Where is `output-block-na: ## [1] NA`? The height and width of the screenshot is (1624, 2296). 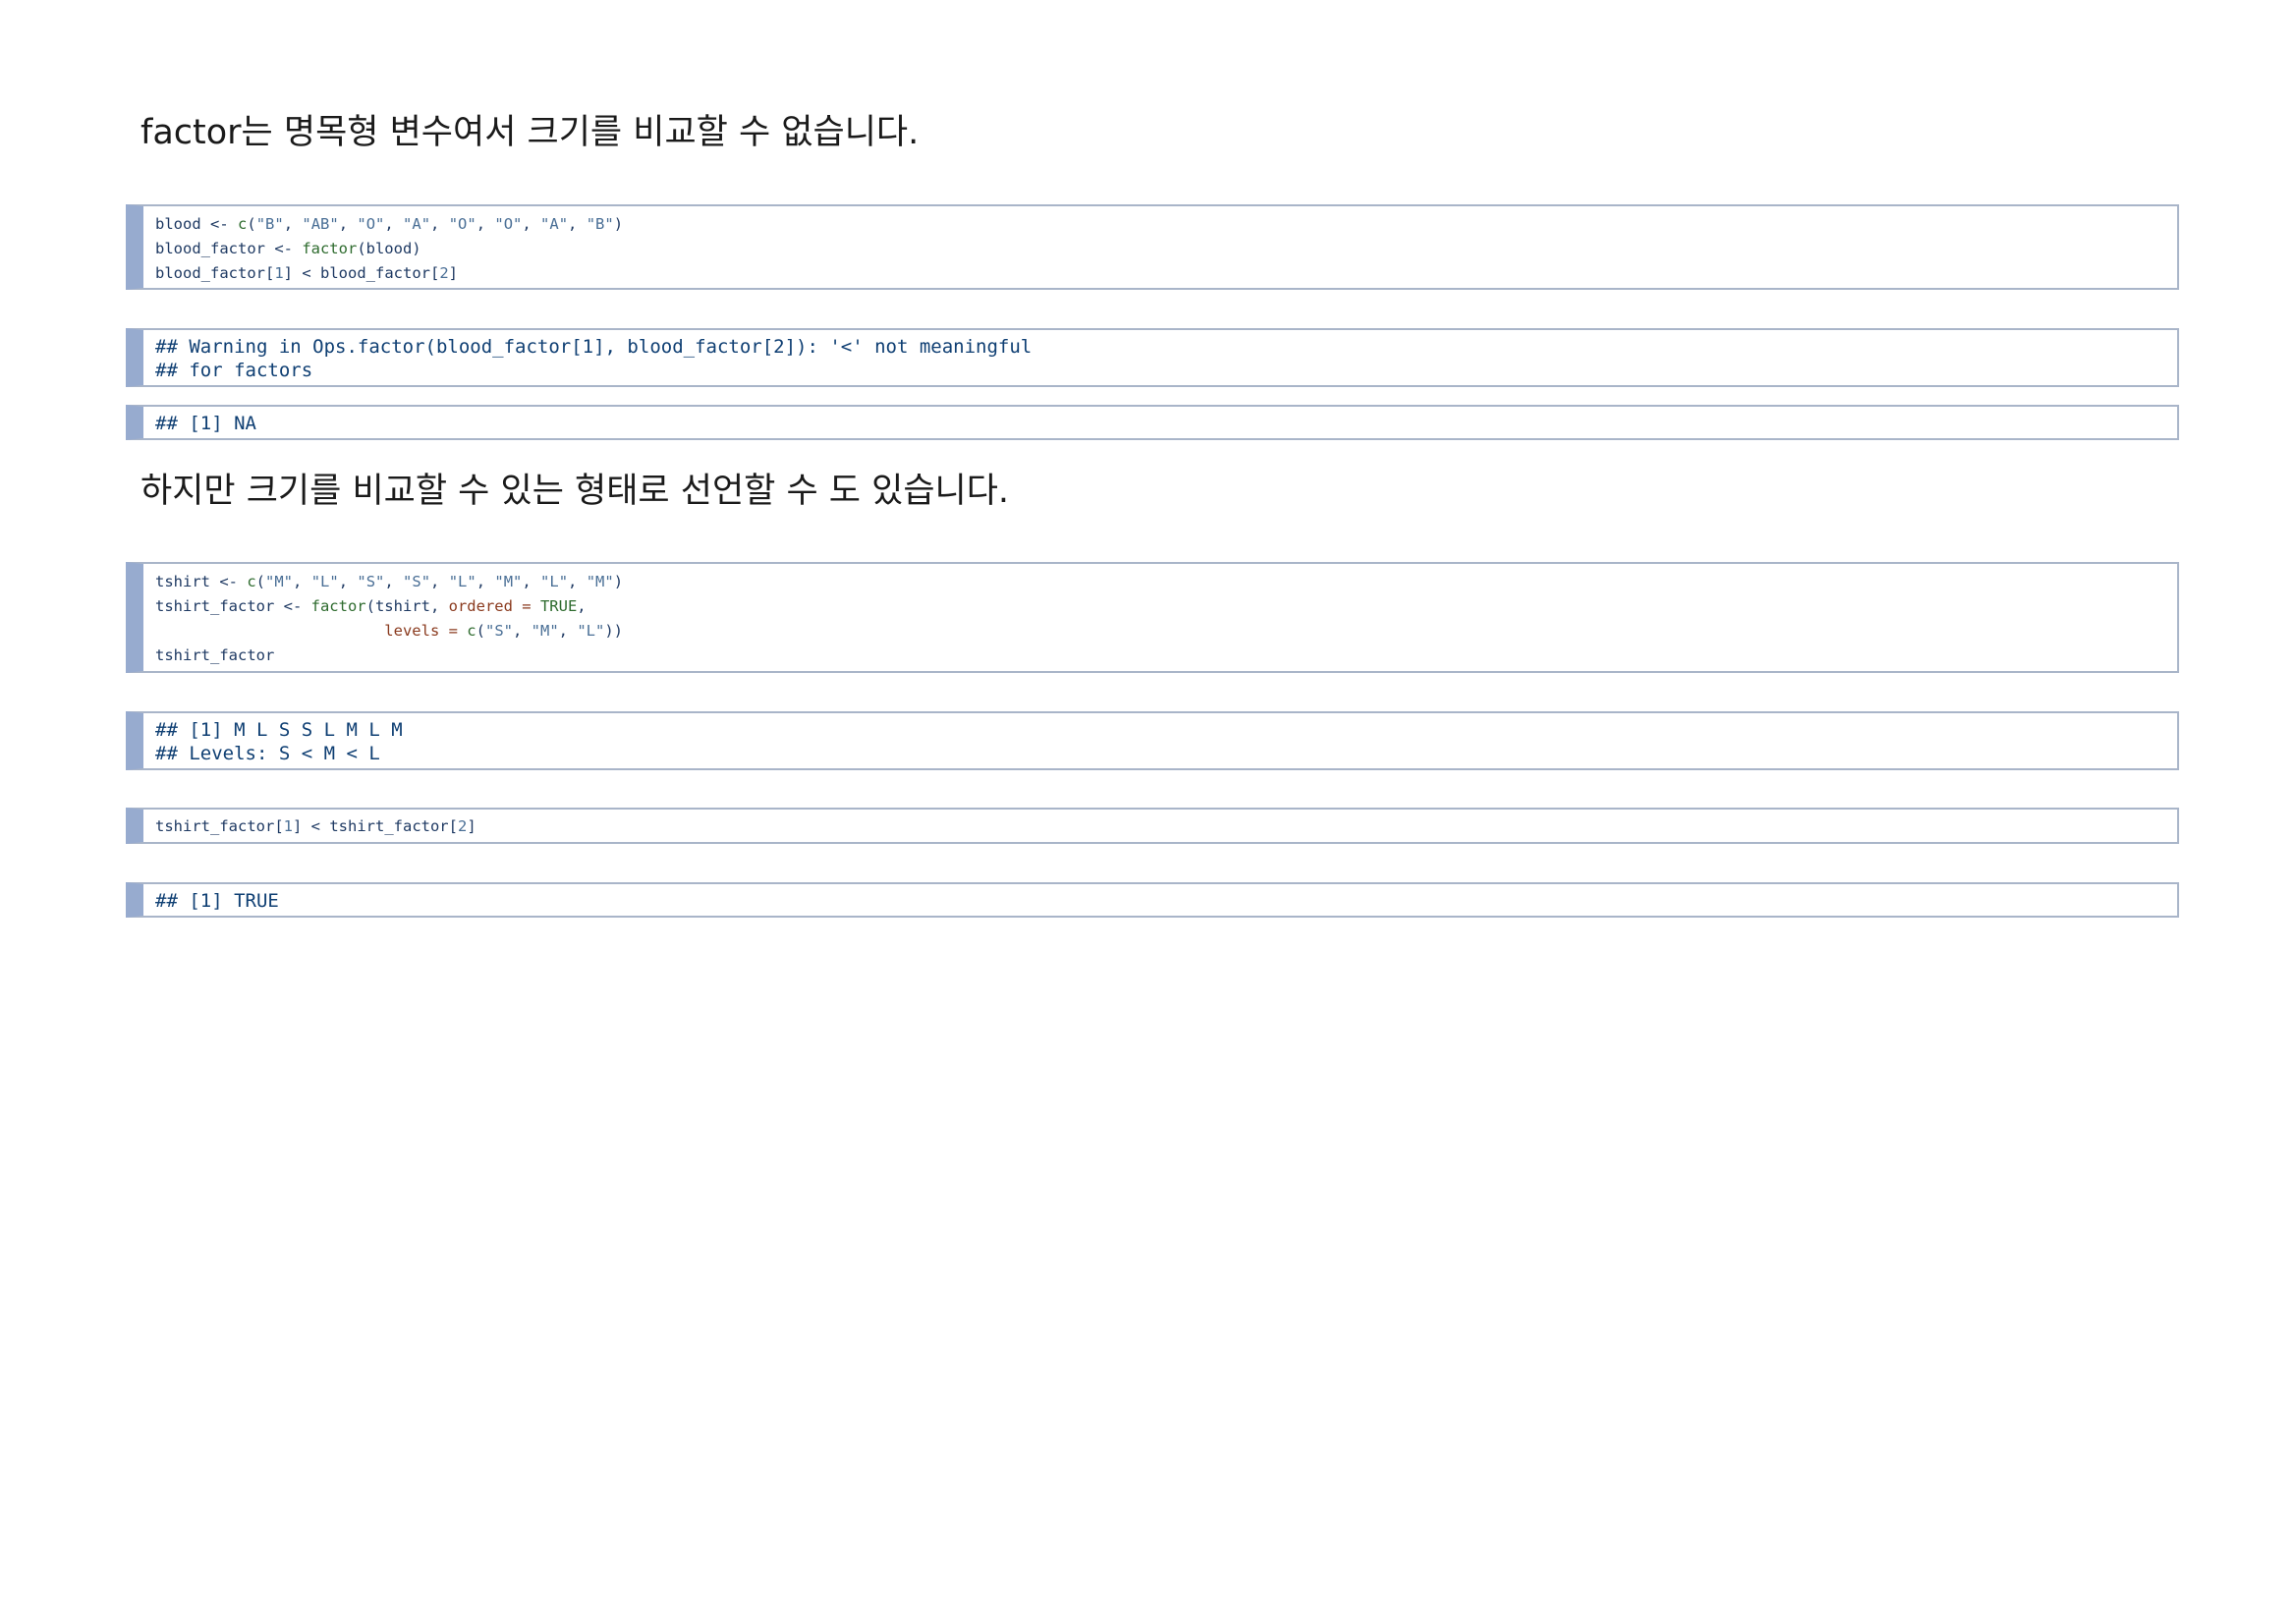 output-block-na: ## [1] NA is located at coordinates (1152, 422).